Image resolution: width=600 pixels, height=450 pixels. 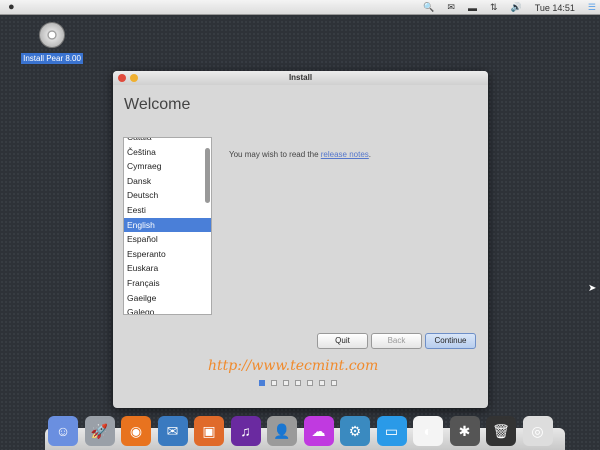 What do you see at coordinates (207, 175) in the screenshot?
I see `scrollbar` at bounding box center [207, 175].